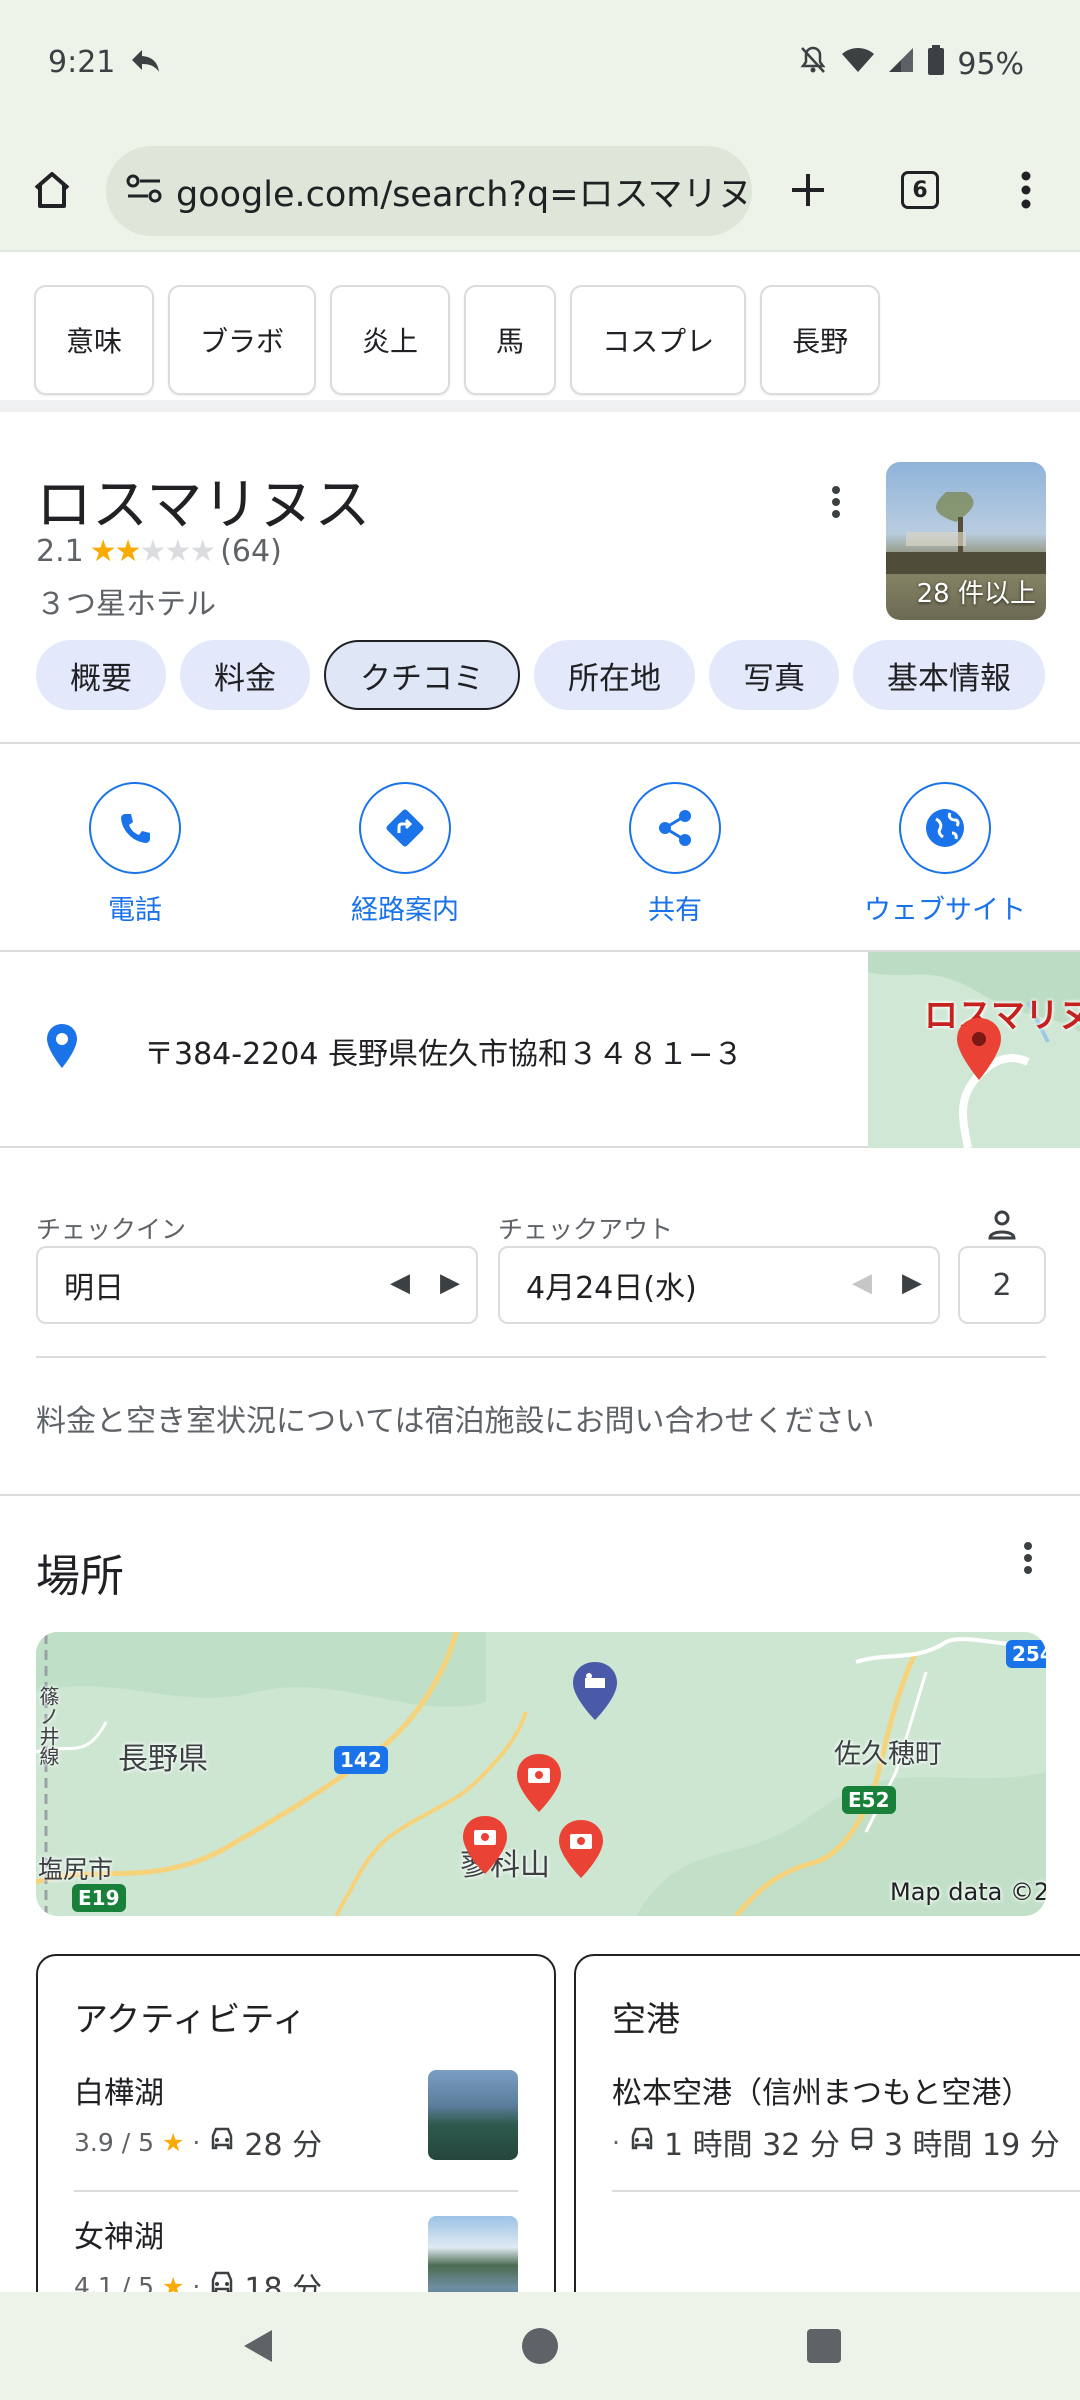  Describe the element at coordinates (163, 1759) in the screenshot. I see `map-label-prefecture: 長野県` at that location.